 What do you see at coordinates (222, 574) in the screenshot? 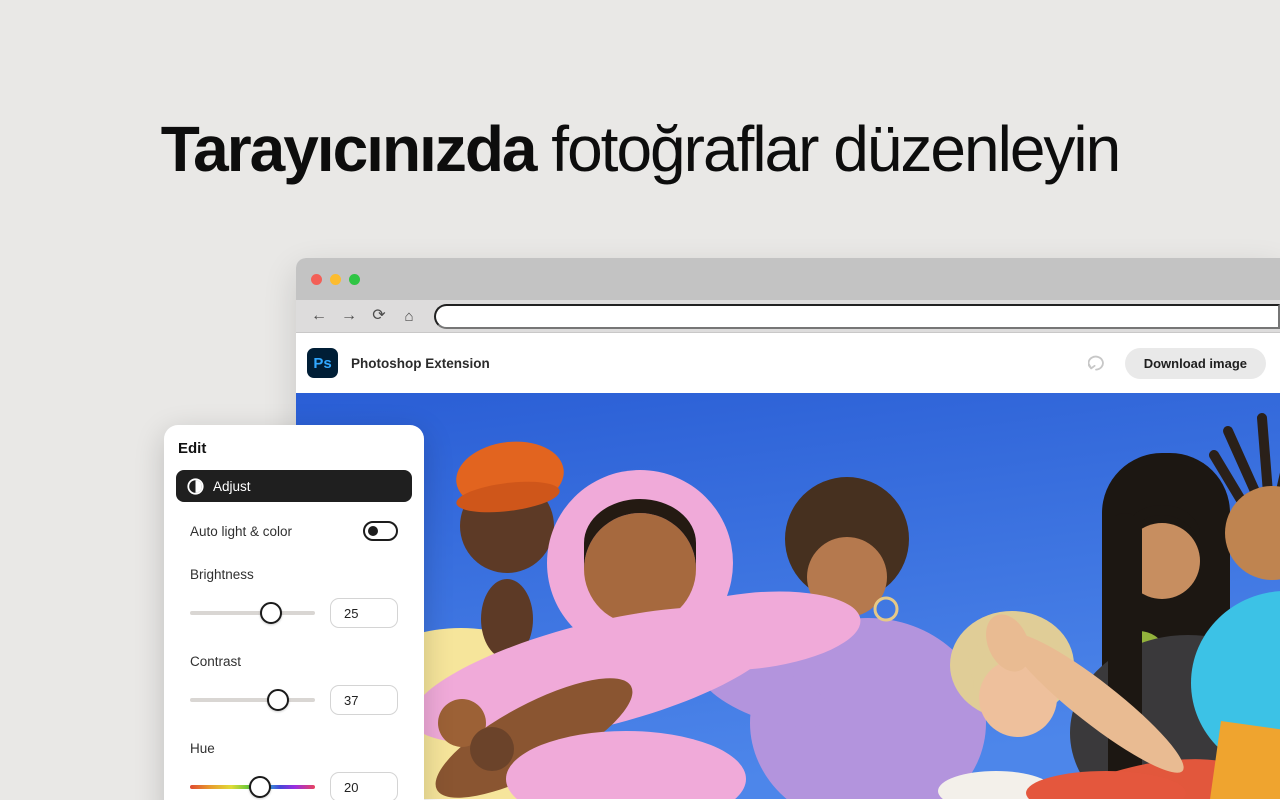
I see `brightness-label: Brightness` at bounding box center [222, 574].